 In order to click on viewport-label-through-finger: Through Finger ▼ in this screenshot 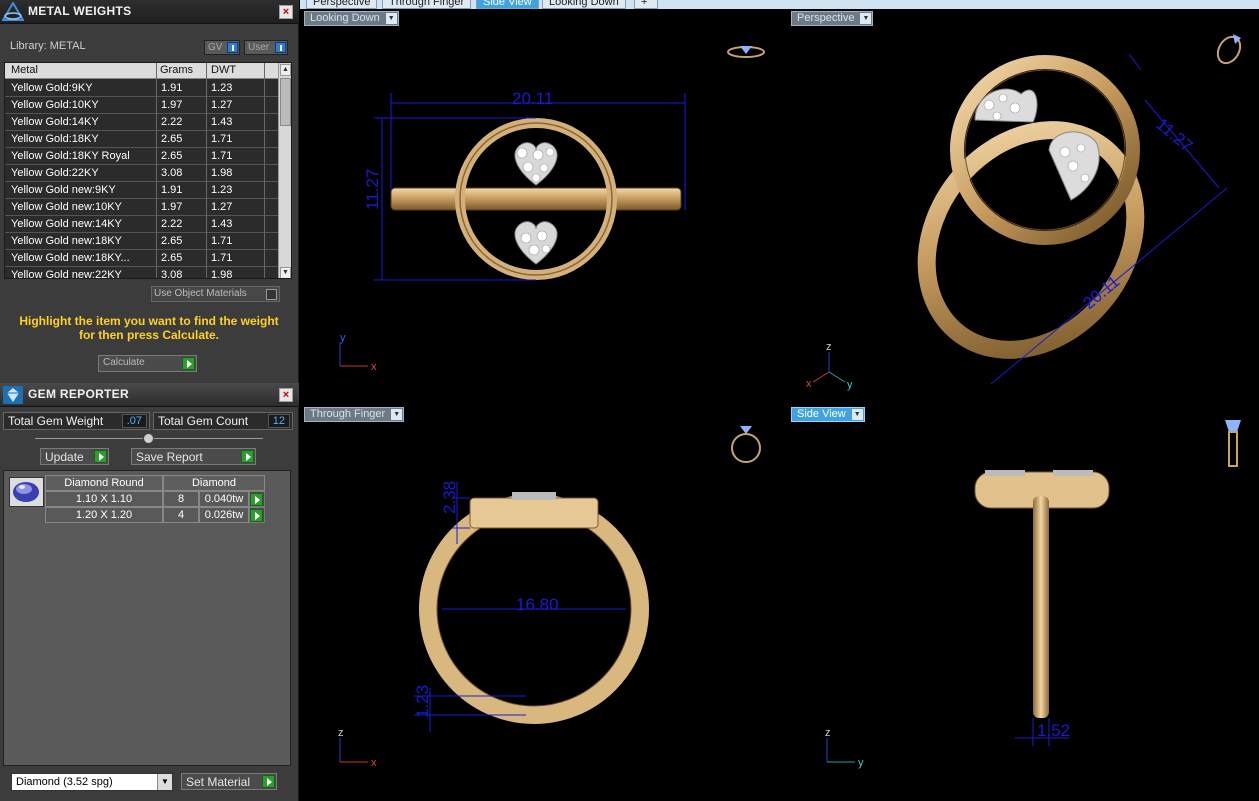, I will do `click(354, 414)`.